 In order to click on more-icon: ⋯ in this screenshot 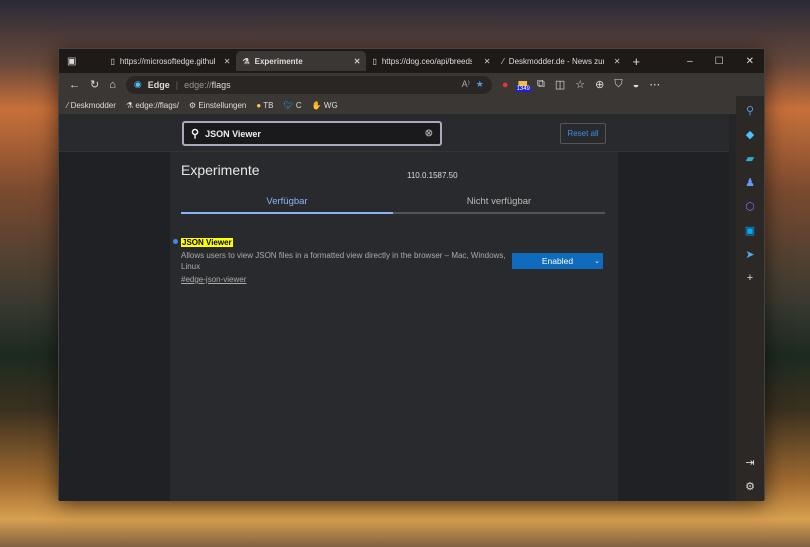, I will do `click(654, 84)`.